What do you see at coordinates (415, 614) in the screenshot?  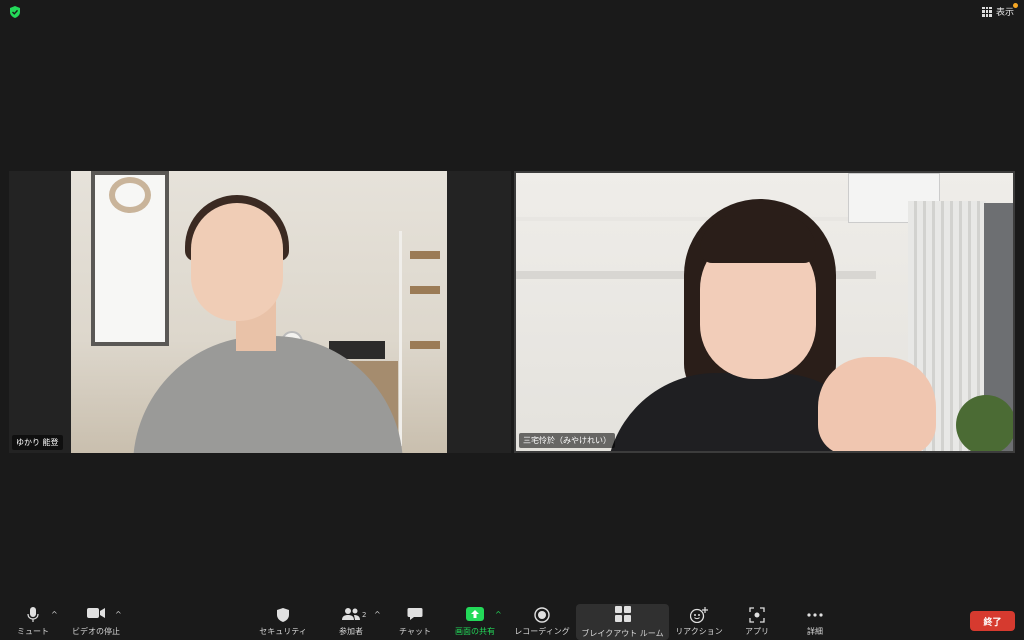 I see `chat-bubble-icon` at bounding box center [415, 614].